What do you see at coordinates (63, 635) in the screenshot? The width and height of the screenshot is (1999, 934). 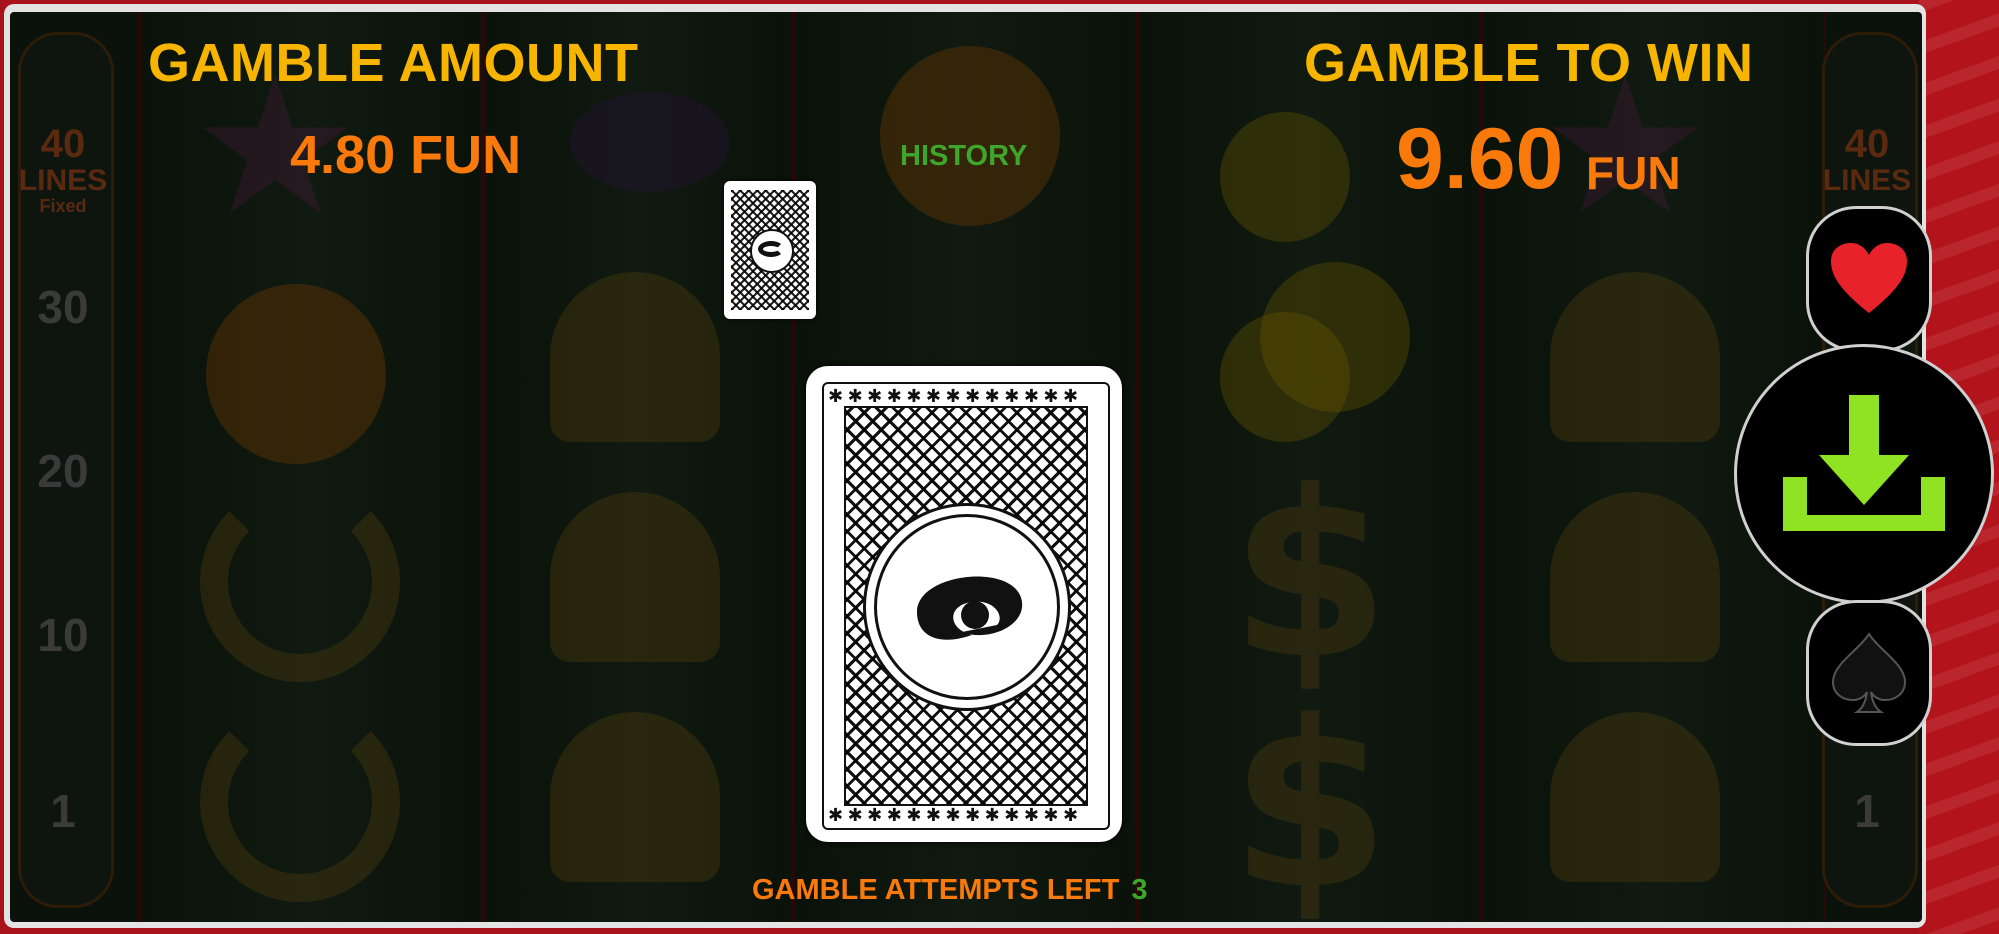 I see `line-number: 10` at bounding box center [63, 635].